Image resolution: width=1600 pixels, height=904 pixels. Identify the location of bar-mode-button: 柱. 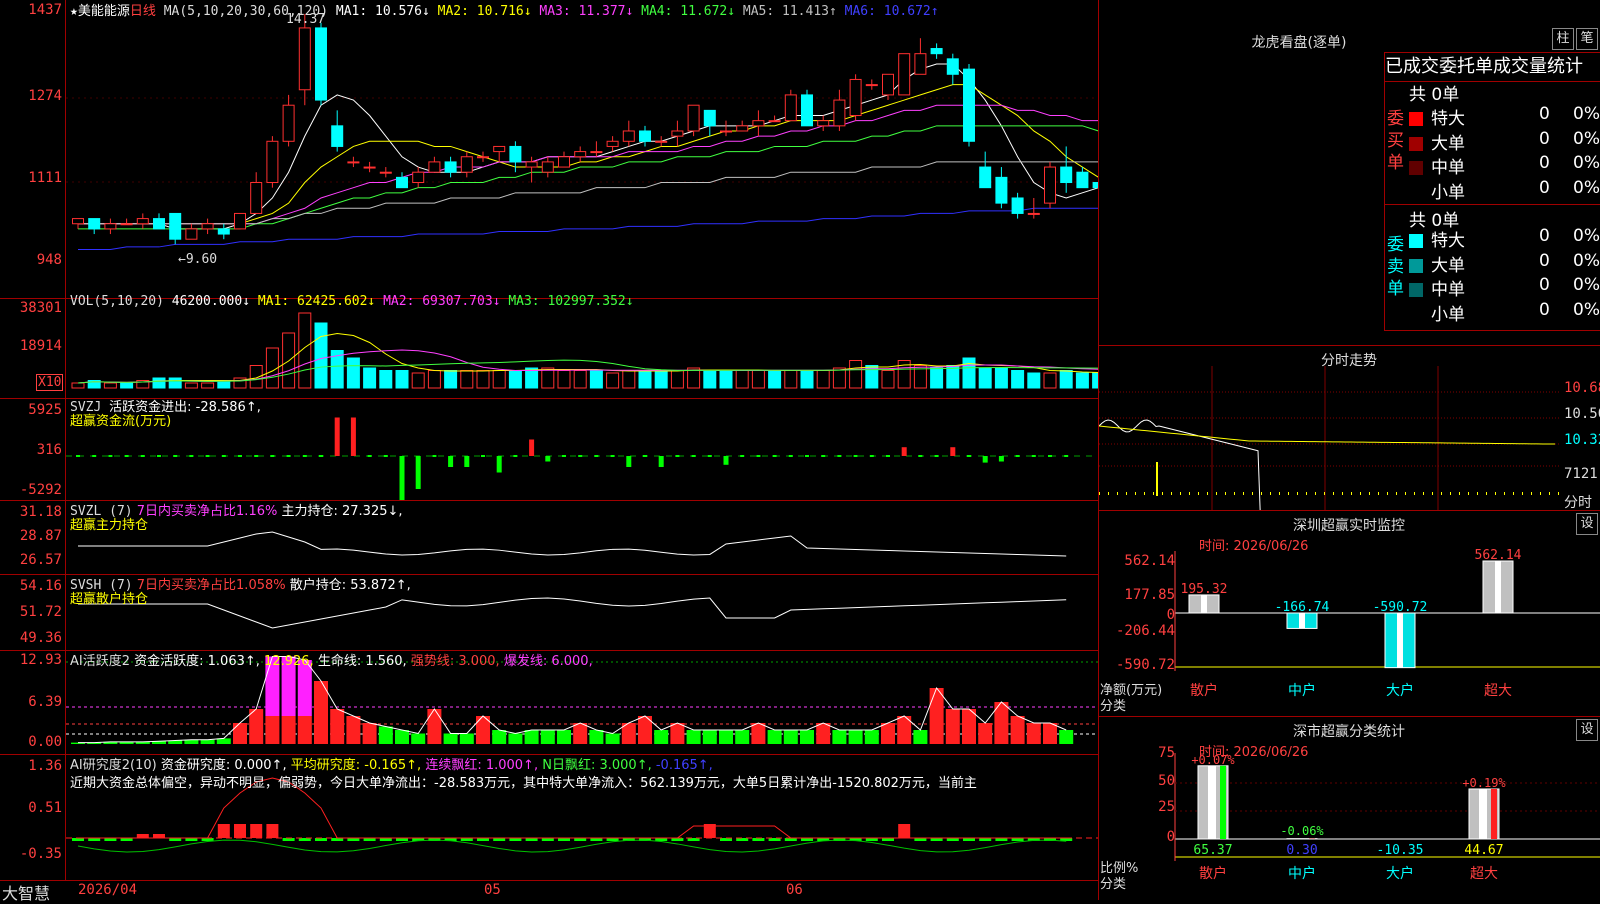
(1563, 39).